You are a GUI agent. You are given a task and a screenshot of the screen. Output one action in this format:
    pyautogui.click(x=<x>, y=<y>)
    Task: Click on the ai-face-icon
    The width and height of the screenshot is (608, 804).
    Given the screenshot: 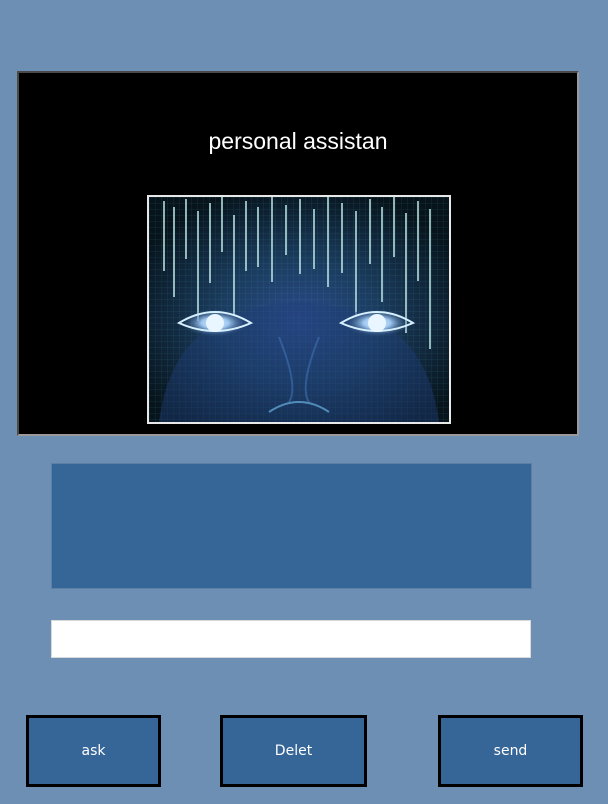 What is the action you would take?
    pyautogui.click(x=299, y=309)
    